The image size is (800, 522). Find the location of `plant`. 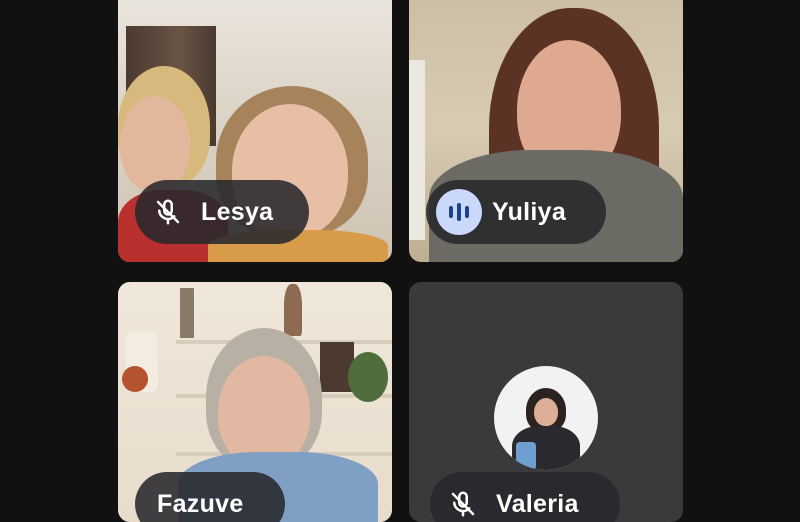

plant is located at coordinates (368, 377).